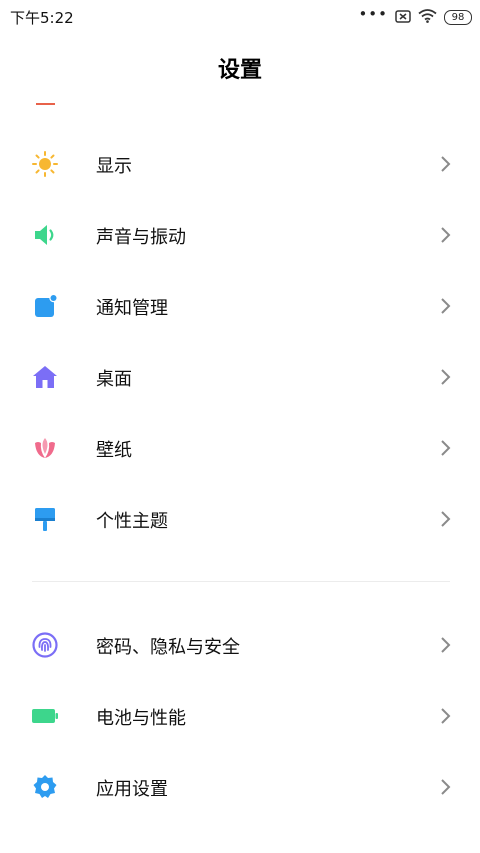 This screenshot has height=853, width=480. Describe the element at coordinates (240, 377) in the screenshot. I see `settings-item-desktop: 桌面` at that location.